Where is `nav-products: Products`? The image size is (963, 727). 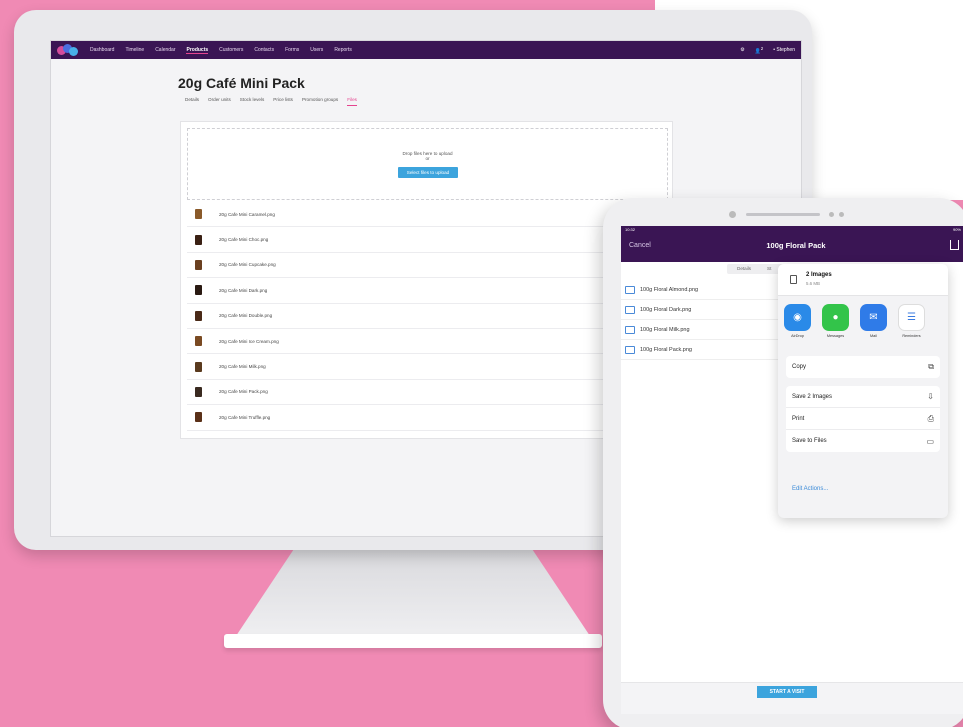 nav-products: Products is located at coordinates (197, 50).